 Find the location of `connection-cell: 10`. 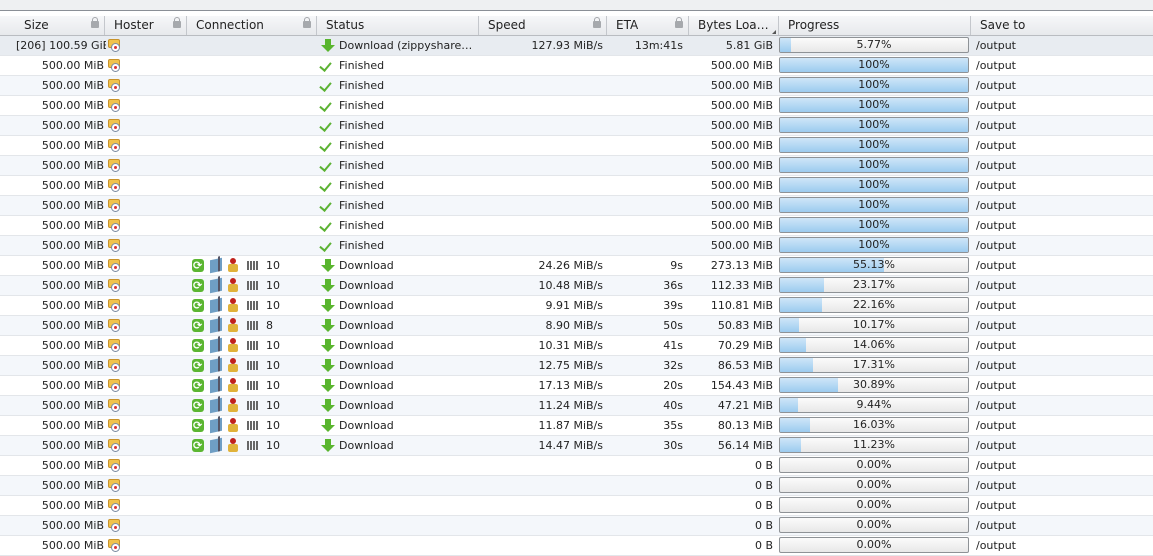

connection-cell: 10 is located at coordinates (255, 365).